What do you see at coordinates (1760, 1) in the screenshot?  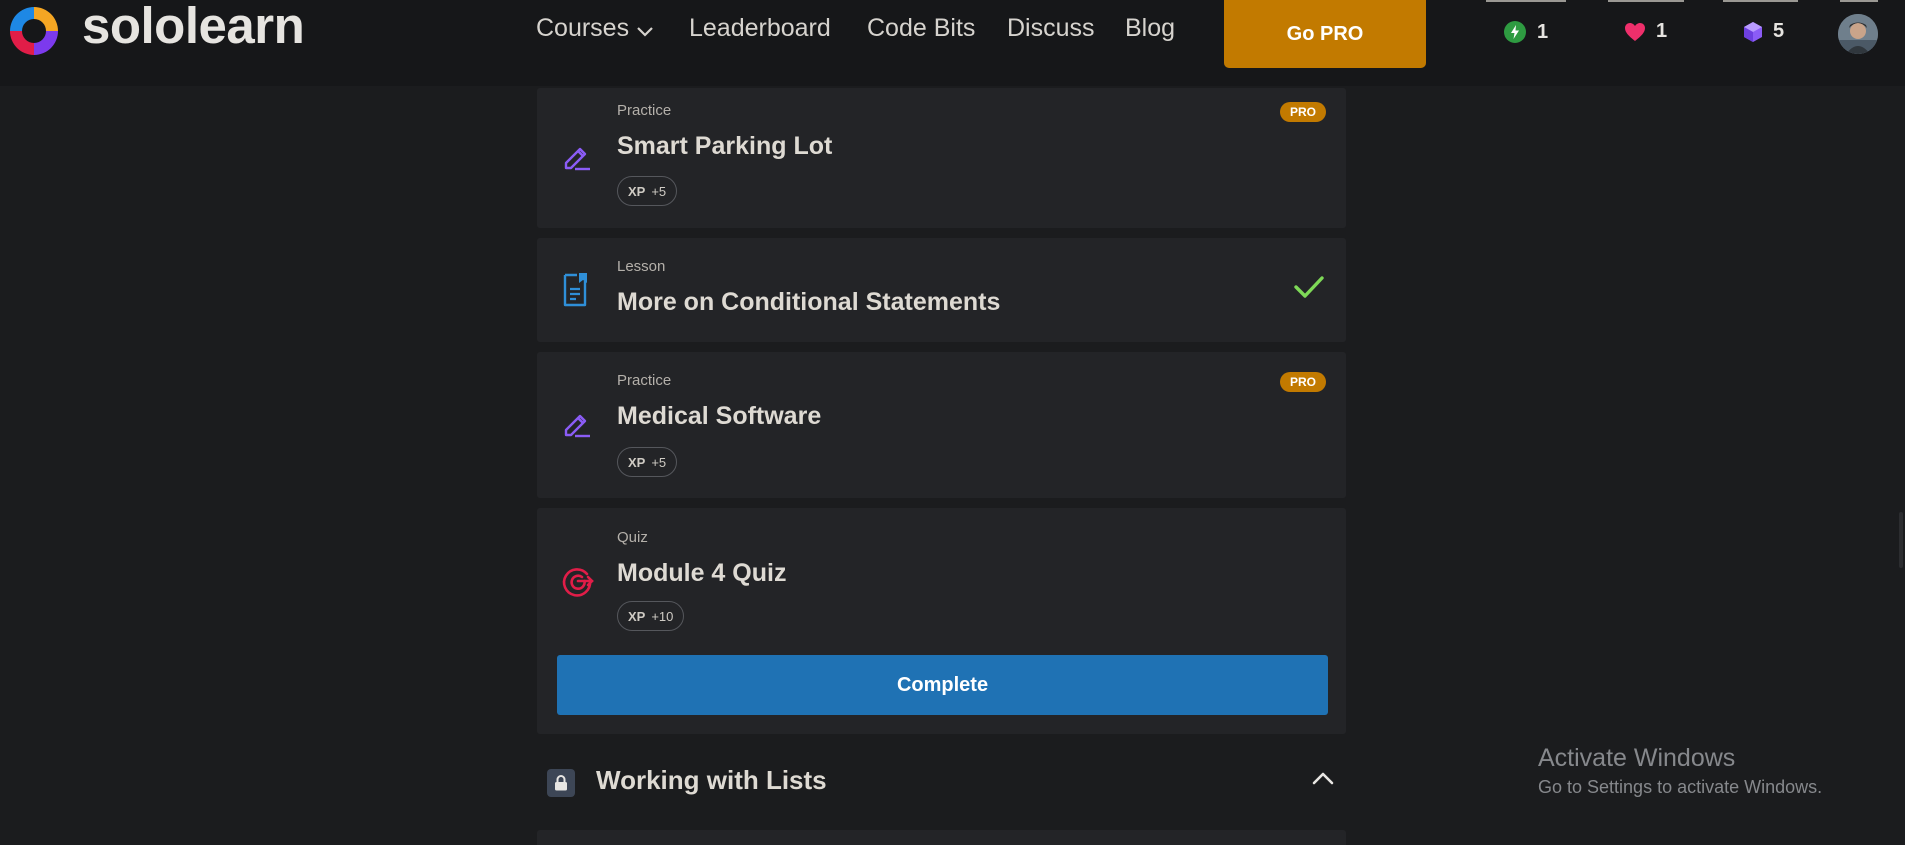 I see `bits-underline` at bounding box center [1760, 1].